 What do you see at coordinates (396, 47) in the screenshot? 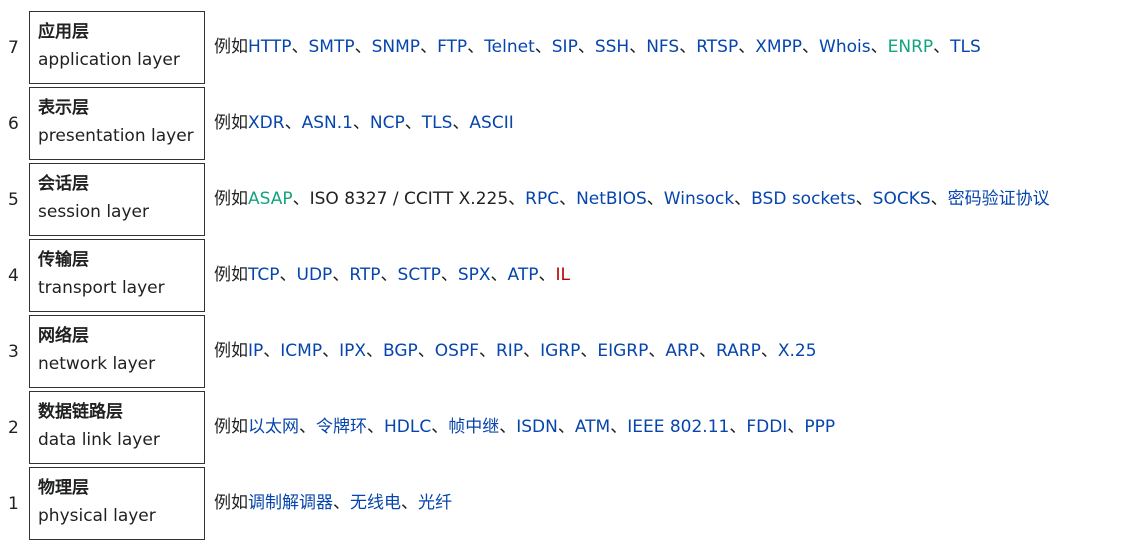
I see `protocol-link: SNMP` at bounding box center [396, 47].